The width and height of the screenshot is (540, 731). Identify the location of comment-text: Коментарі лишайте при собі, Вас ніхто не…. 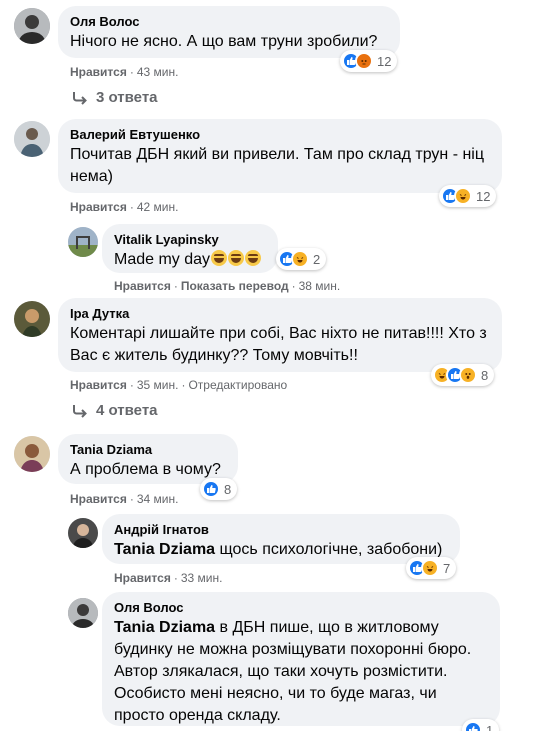
(278, 344).